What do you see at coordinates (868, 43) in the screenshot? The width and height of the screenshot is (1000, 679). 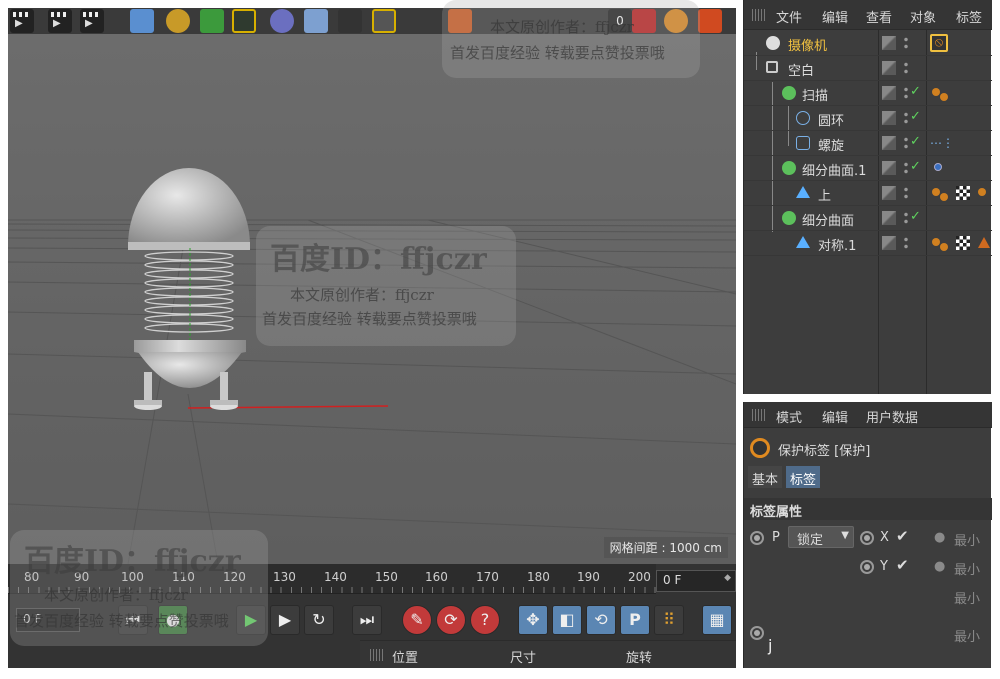 I see `object-row-camera: 摄像机 ⦸` at bounding box center [868, 43].